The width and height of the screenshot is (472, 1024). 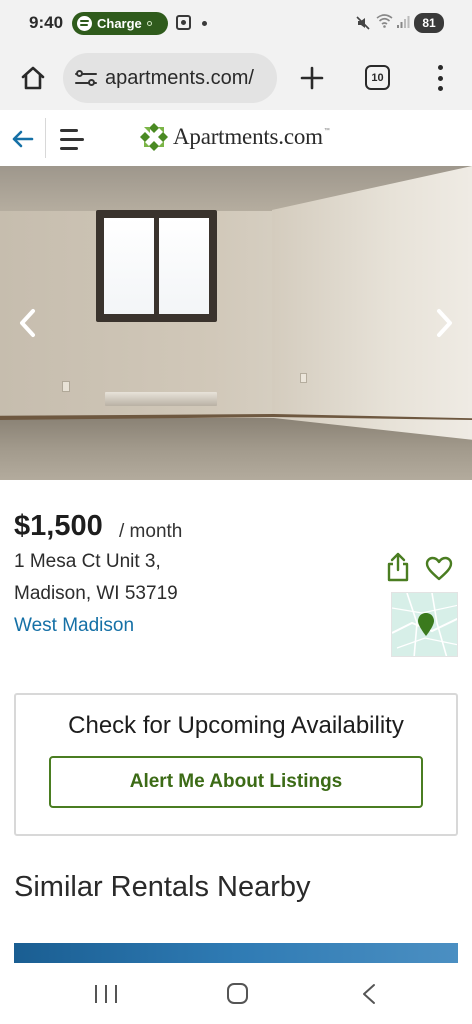 I want to click on status-time: 9:40, so click(x=46, y=22).